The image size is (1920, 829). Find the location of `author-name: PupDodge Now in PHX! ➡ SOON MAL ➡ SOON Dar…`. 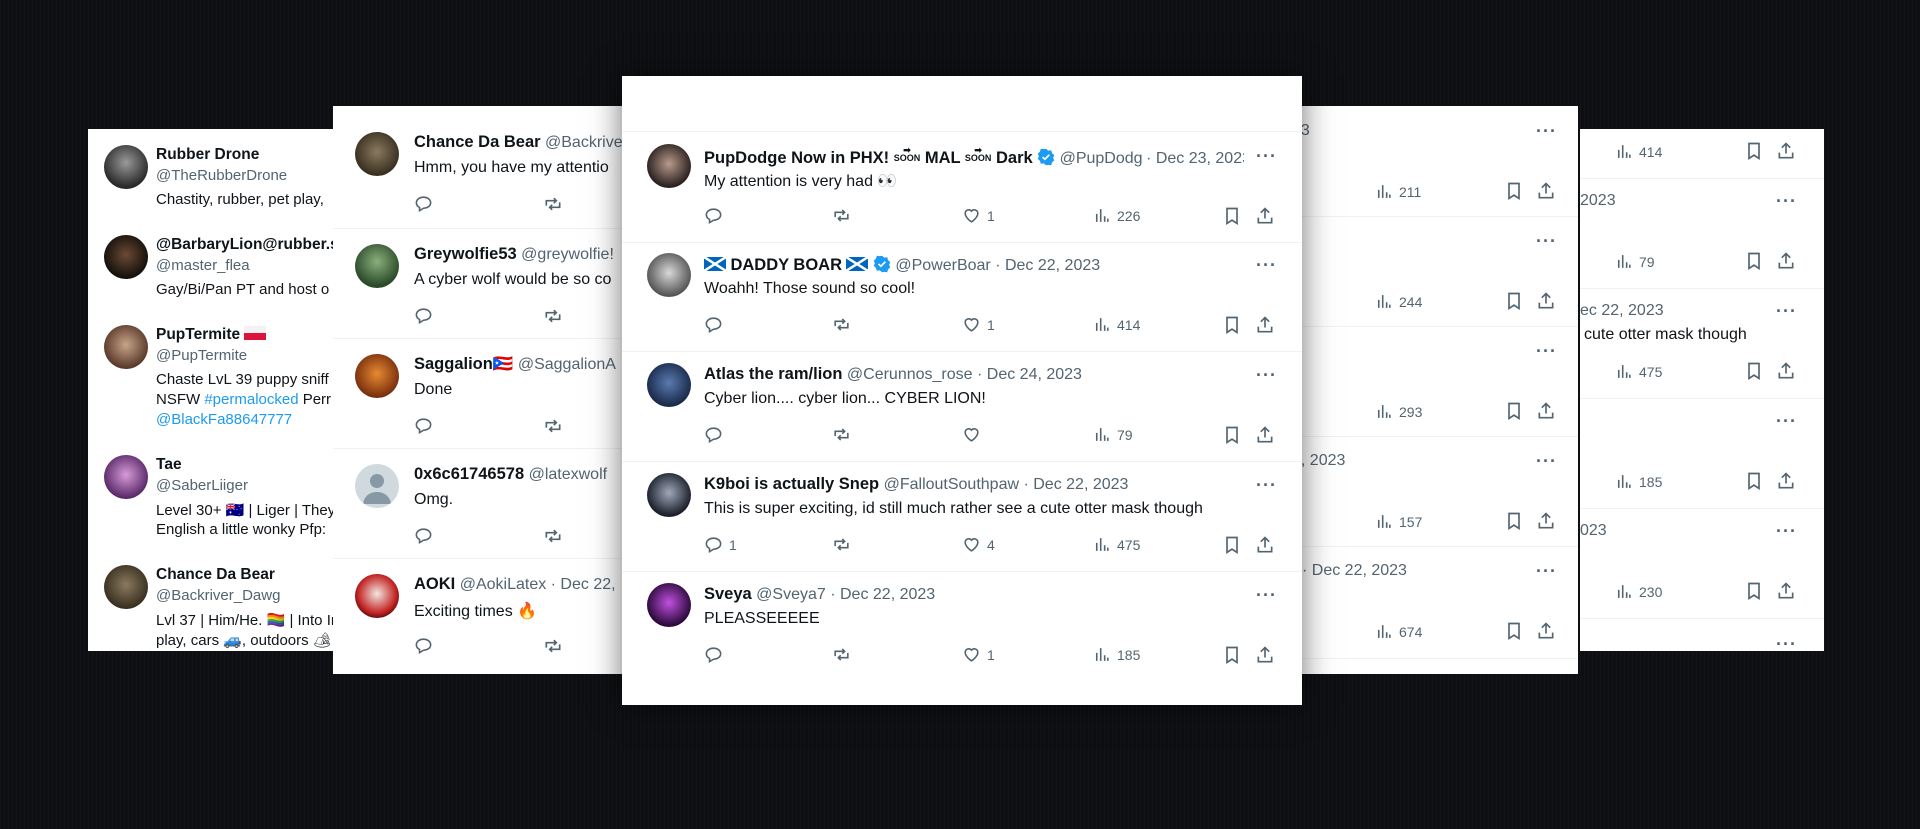

author-name: PupDodge Now in PHX! ➡ SOON MAL ➡ SOON Dar… is located at coordinates (868, 156).